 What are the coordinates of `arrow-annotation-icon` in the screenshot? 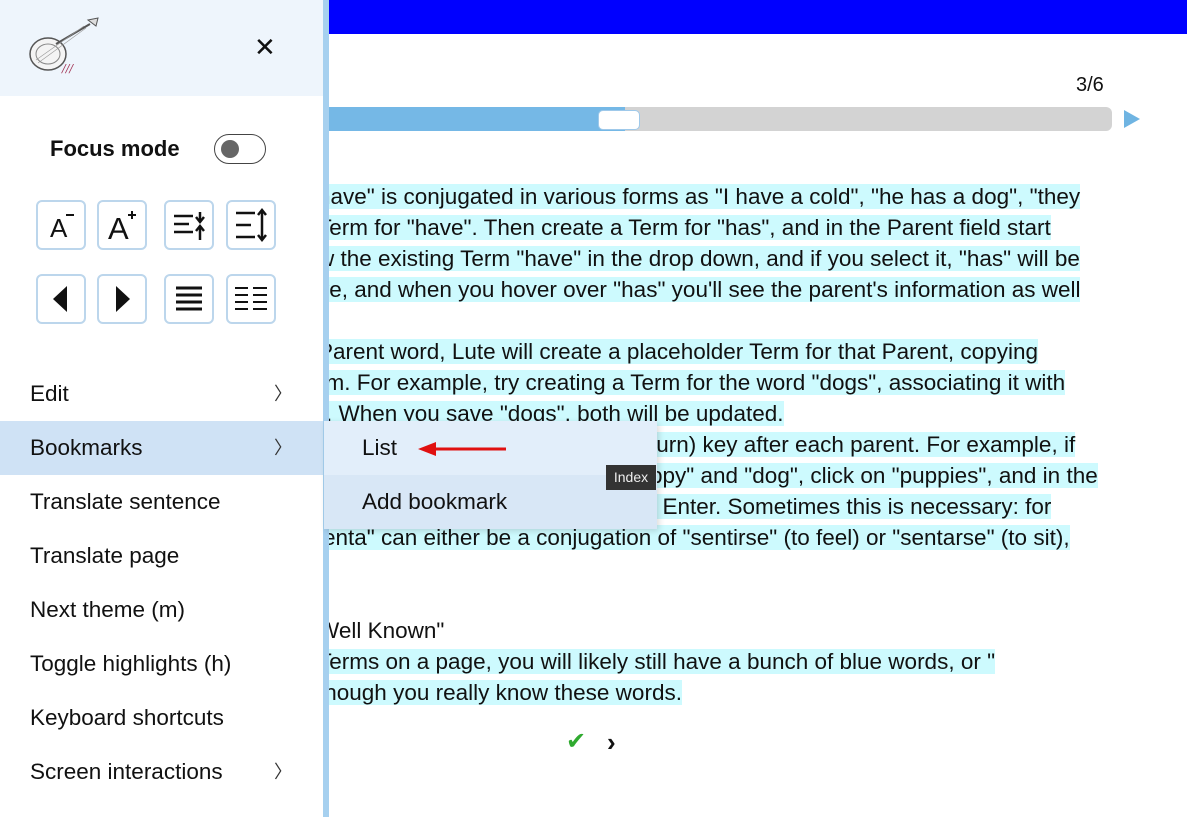 It's located at (462, 449).